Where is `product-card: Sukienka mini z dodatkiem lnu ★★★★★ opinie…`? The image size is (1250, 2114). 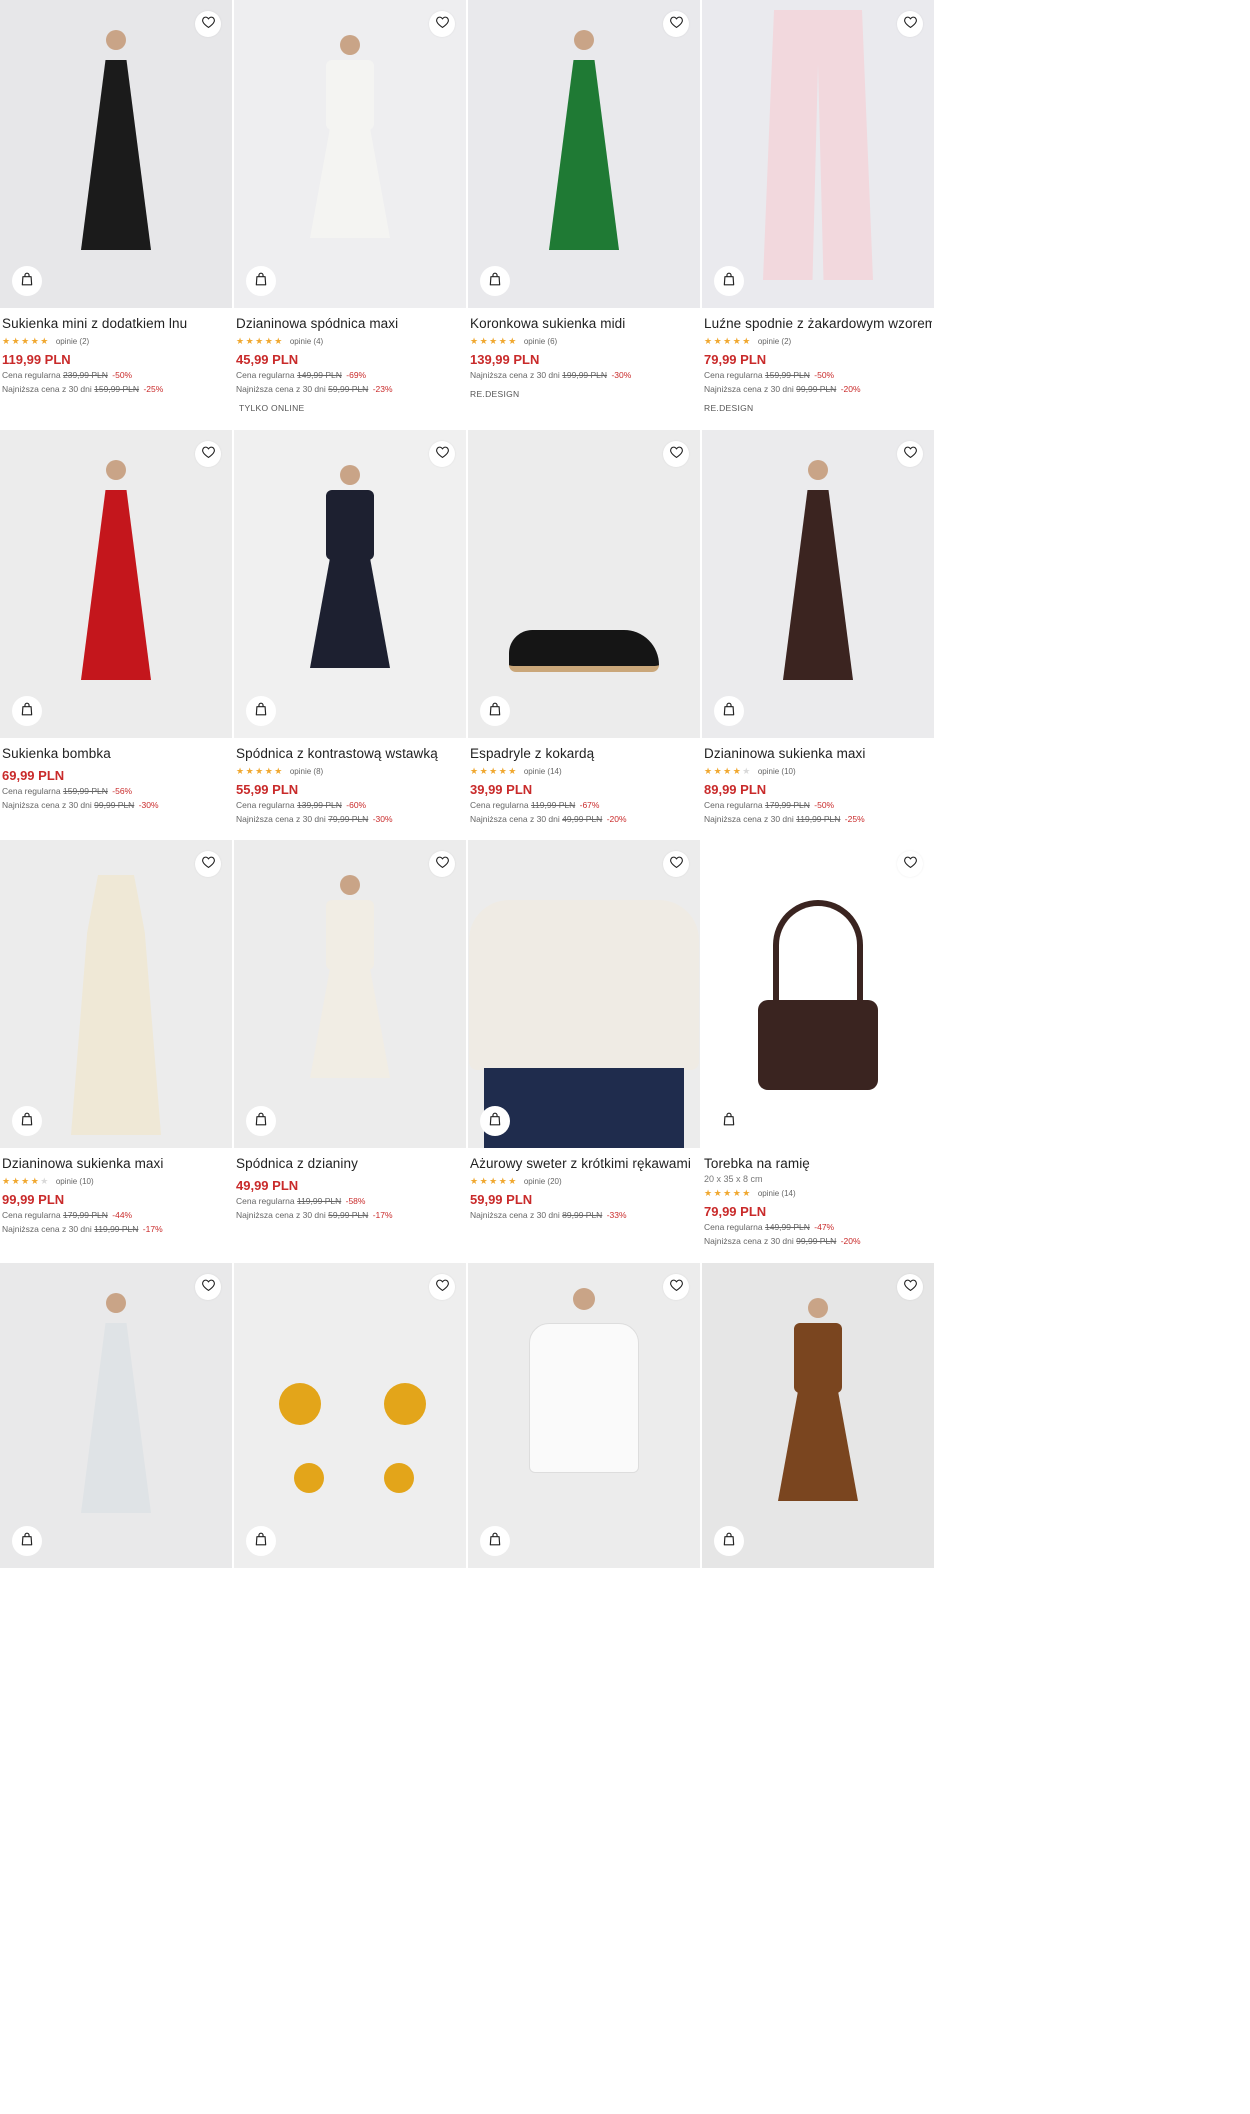 product-card: Sukienka mini z dodatkiem lnu ★★★★★ opinie… is located at coordinates (116, 197).